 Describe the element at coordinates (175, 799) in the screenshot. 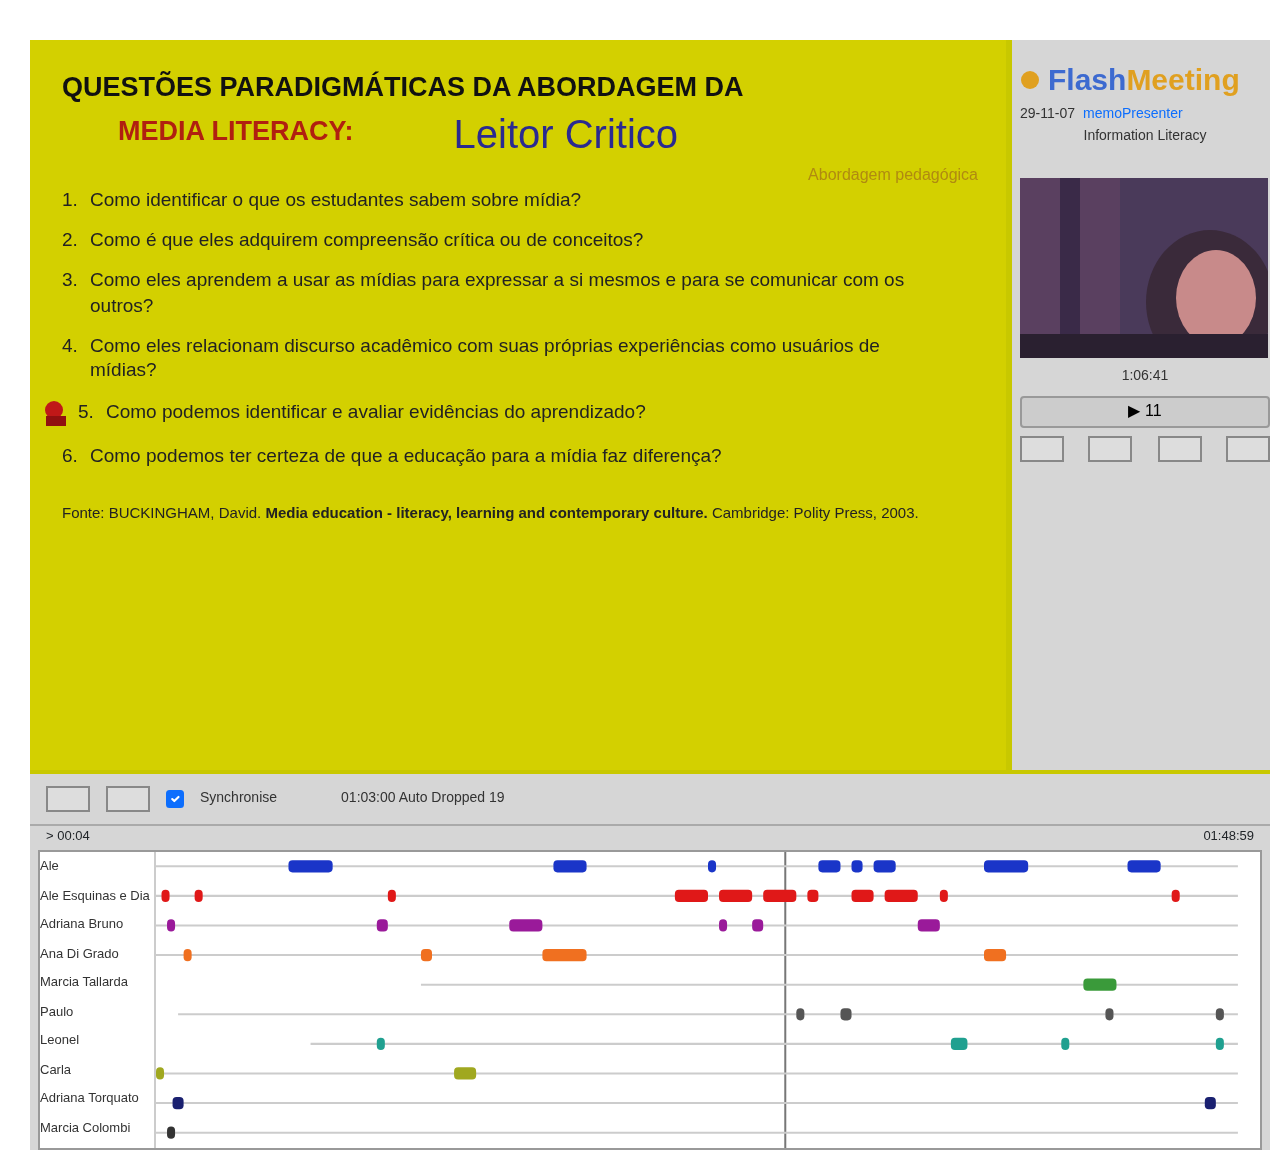

I see `synchronise-checkbox` at that location.